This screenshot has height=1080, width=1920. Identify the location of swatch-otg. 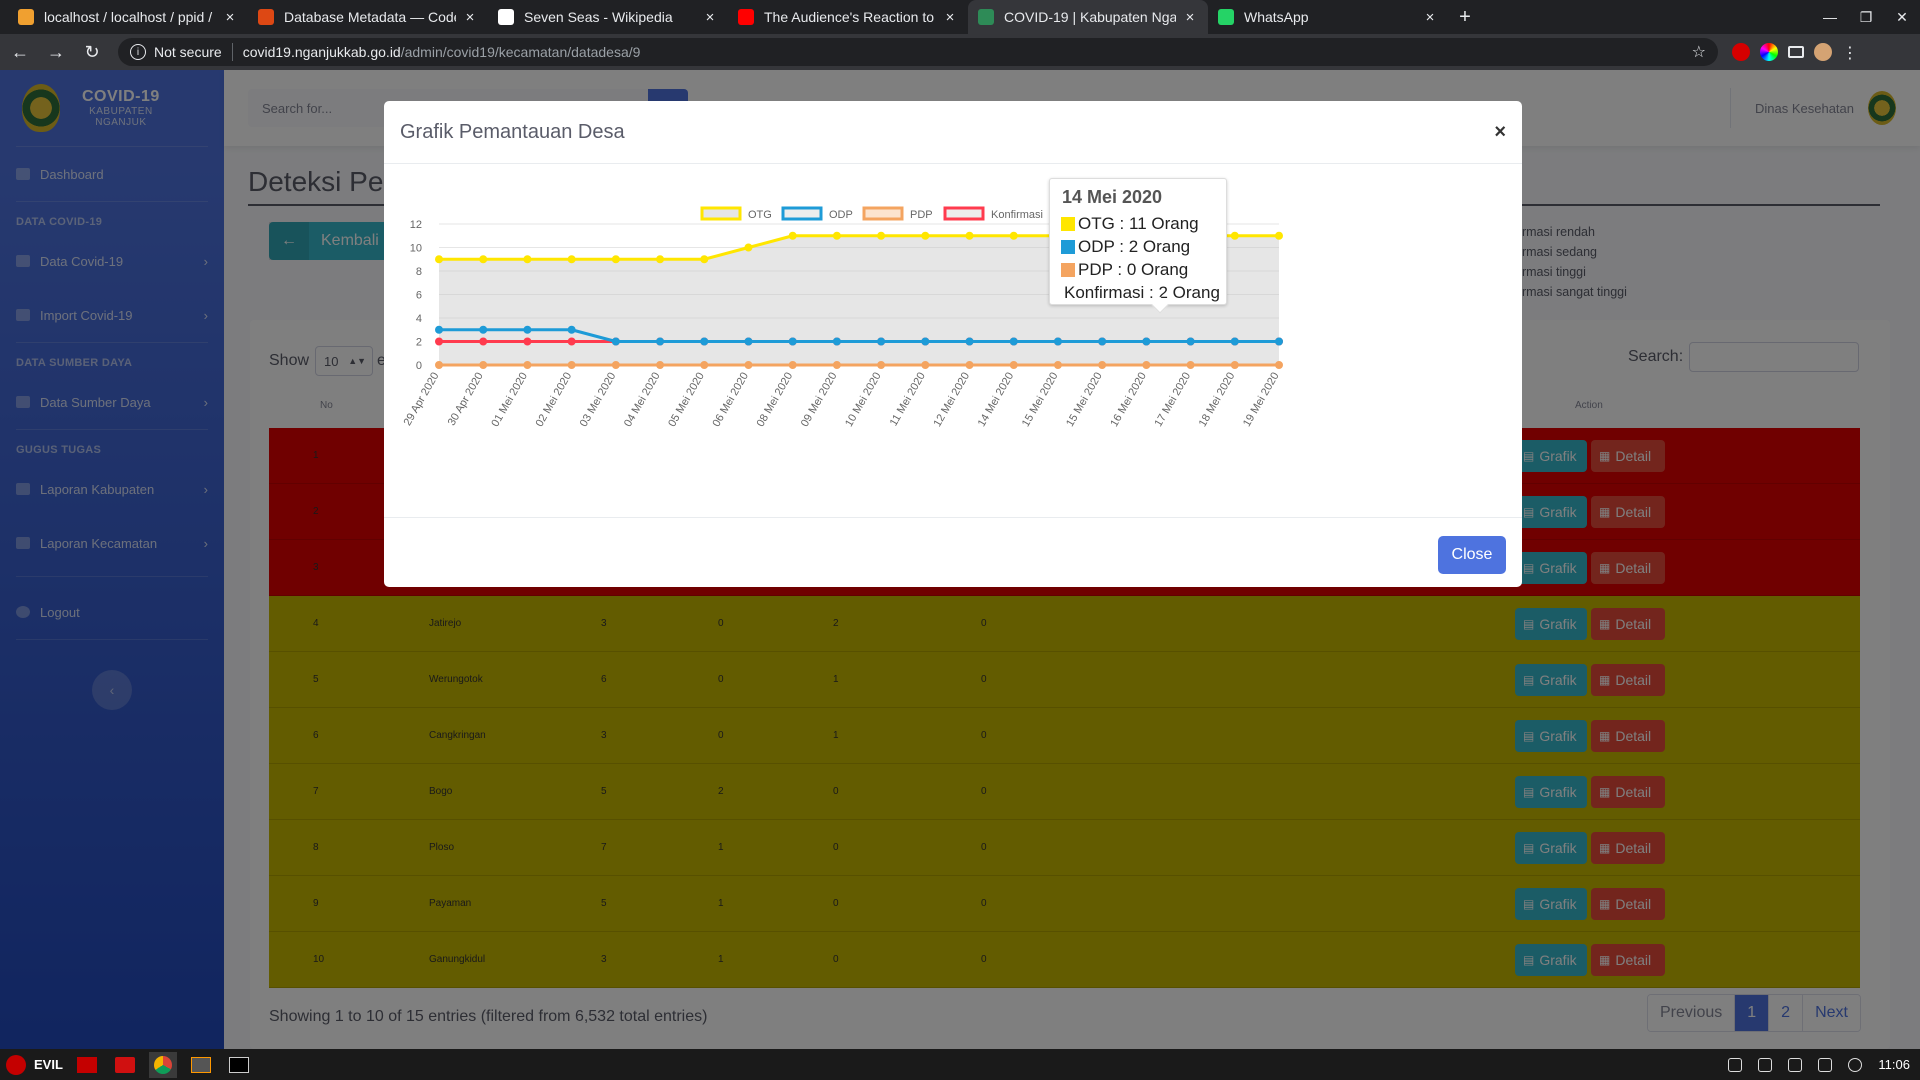
(1068, 223).